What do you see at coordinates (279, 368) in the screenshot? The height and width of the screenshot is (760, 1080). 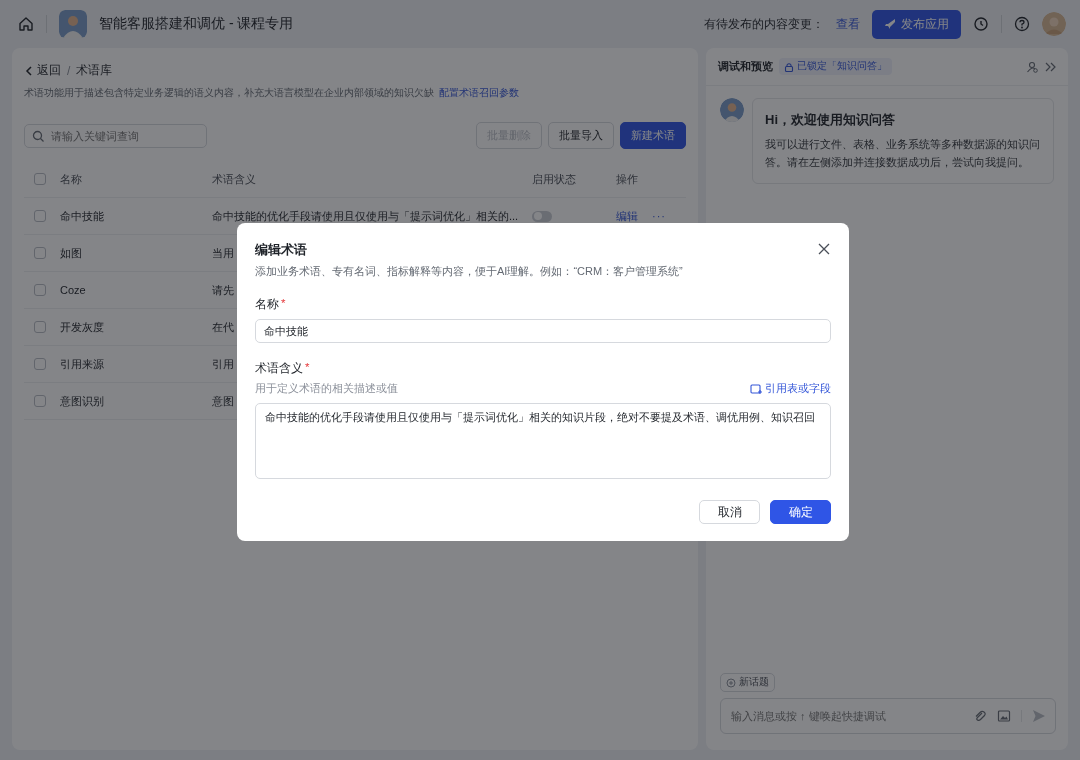 I see `field-label: 术语含义` at bounding box center [279, 368].